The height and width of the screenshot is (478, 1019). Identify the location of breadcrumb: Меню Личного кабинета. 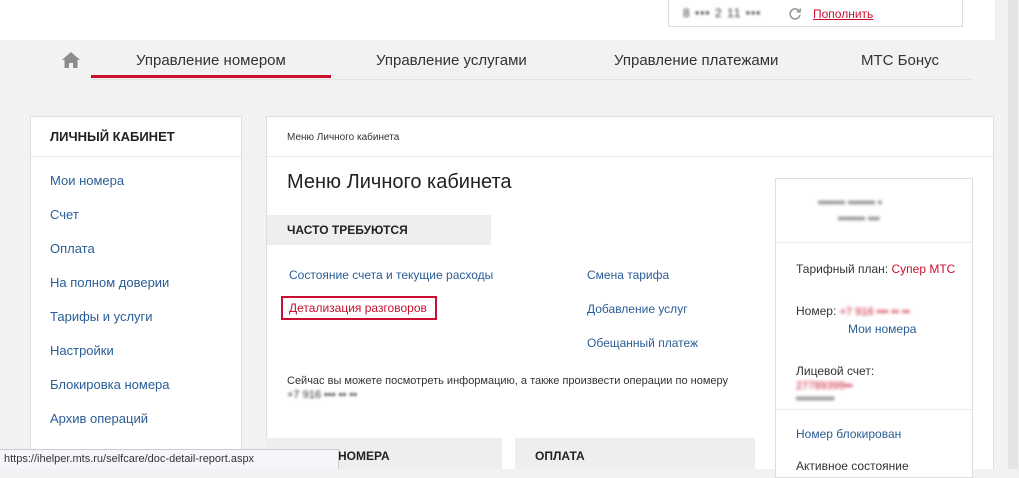
(343, 137).